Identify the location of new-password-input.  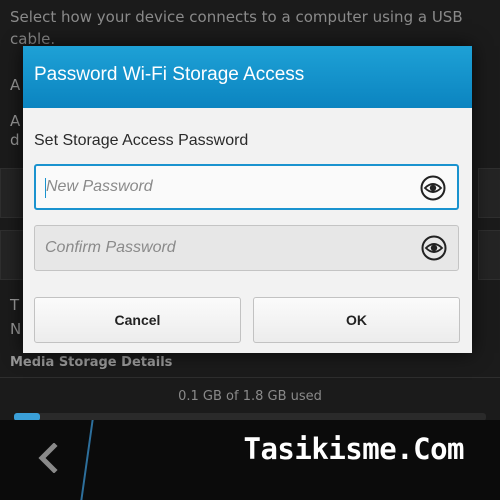
(226, 187).